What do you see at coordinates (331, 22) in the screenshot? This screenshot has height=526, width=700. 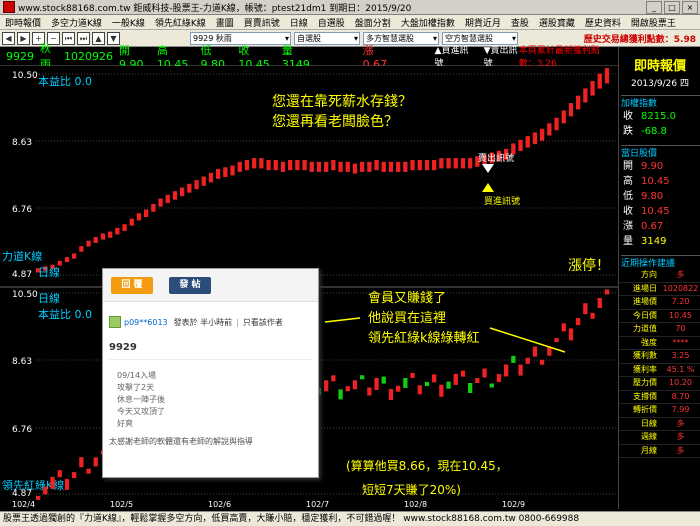 I see `menu-item: 自選股` at bounding box center [331, 22].